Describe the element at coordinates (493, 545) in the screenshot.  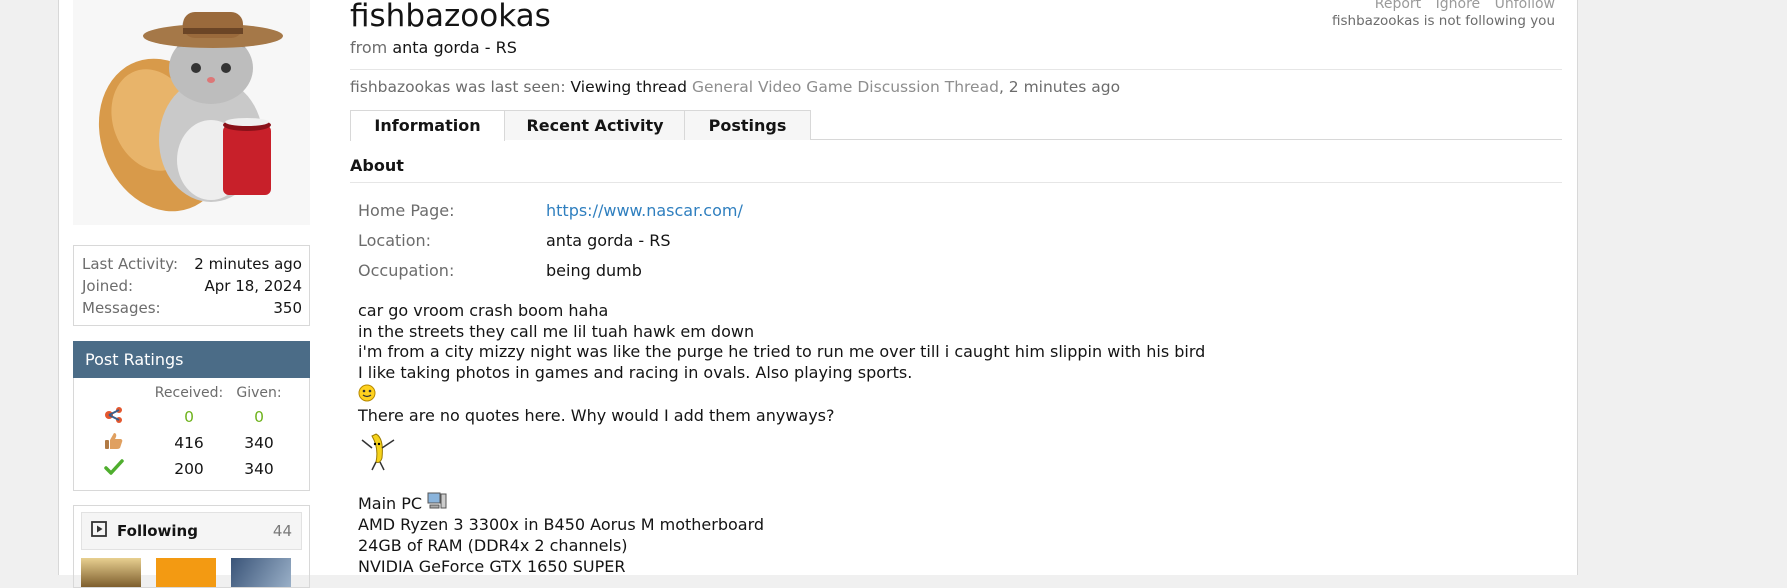
I see `bio-line: 24GB of RAM (DDR4x 2 channels)` at that location.